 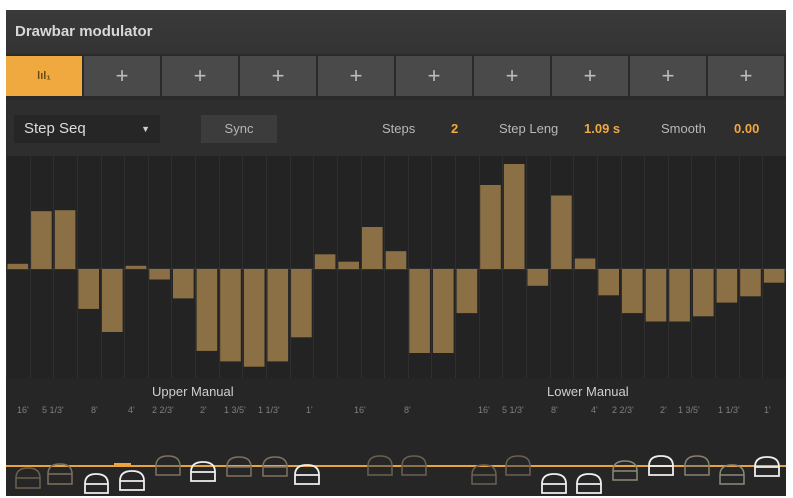 I want to click on smooth-value: 0.00, so click(x=746, y=129).